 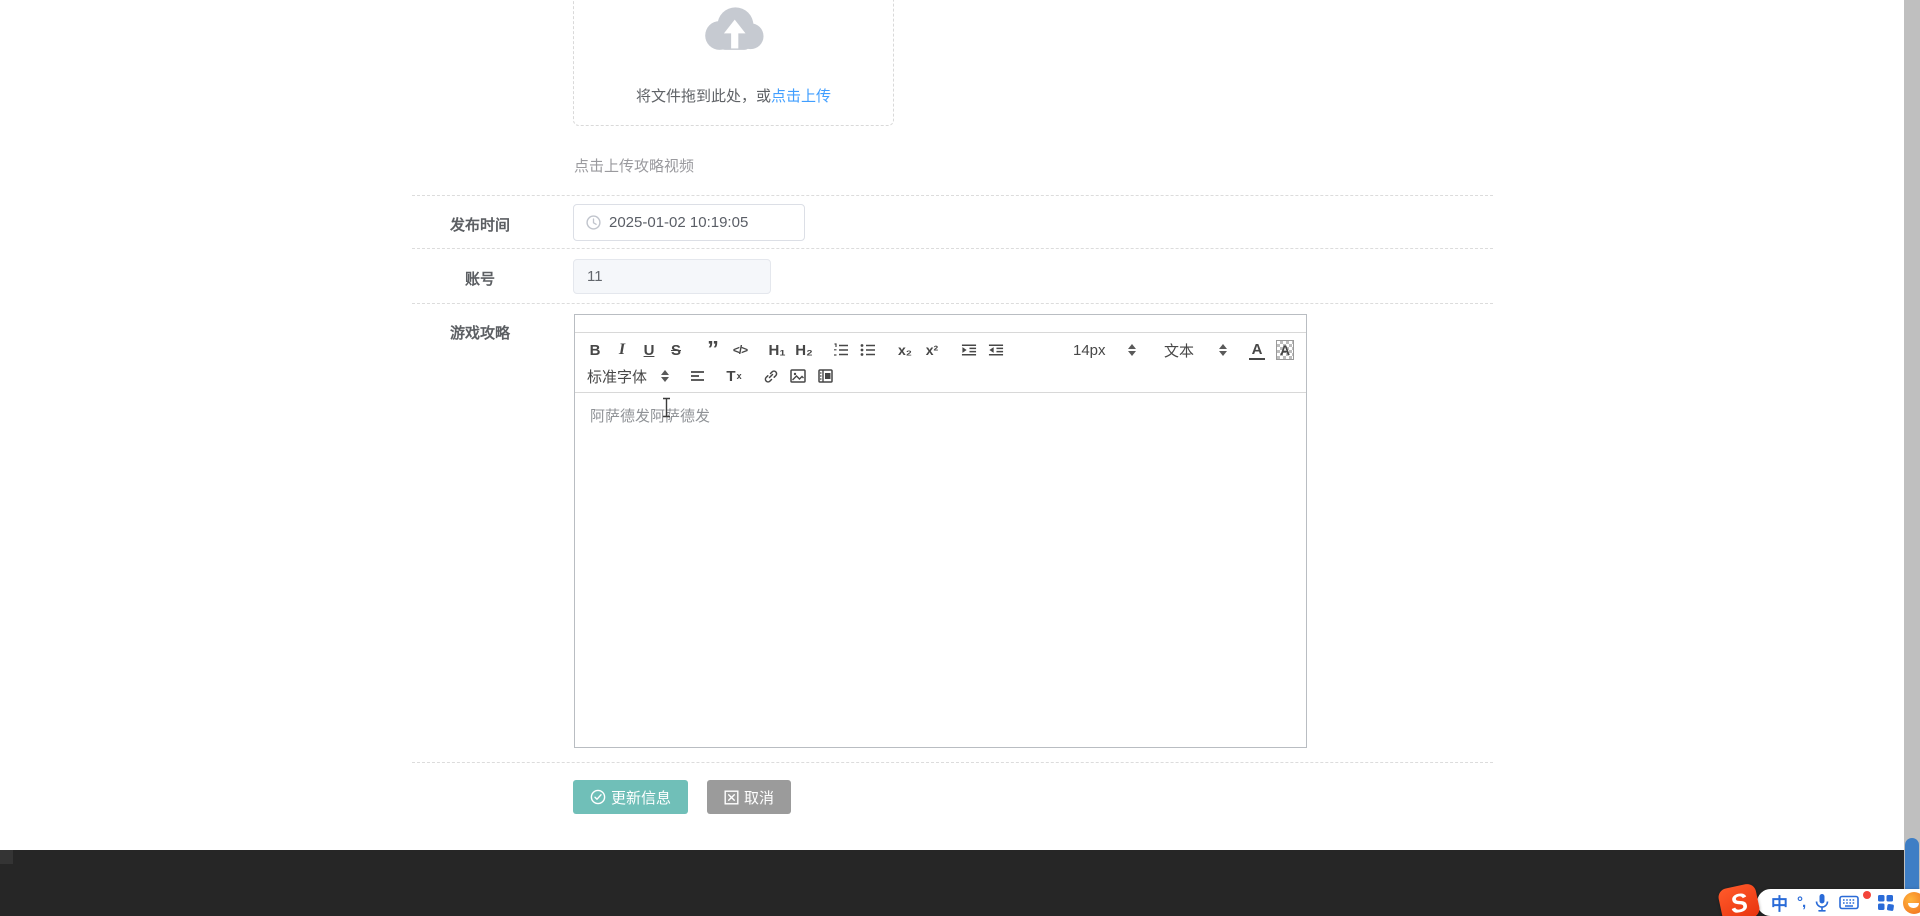 I want to click on upload-cloud-icon, so click(x=734, y=28).